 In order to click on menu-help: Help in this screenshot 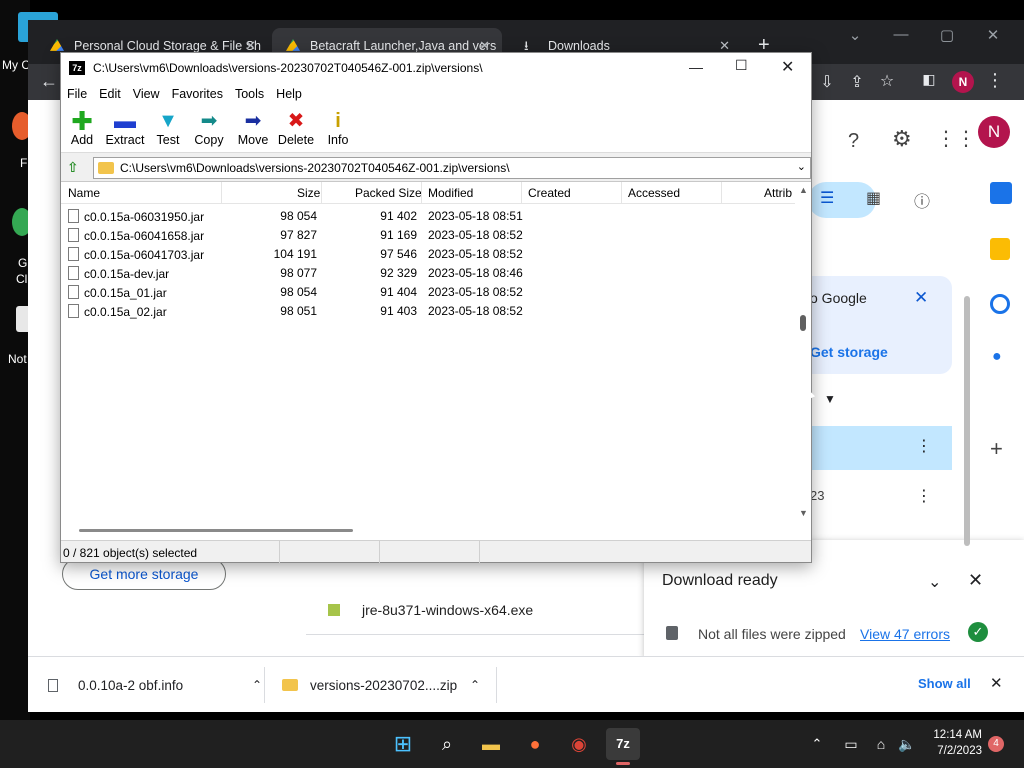, I will do `click(289, 94)`.